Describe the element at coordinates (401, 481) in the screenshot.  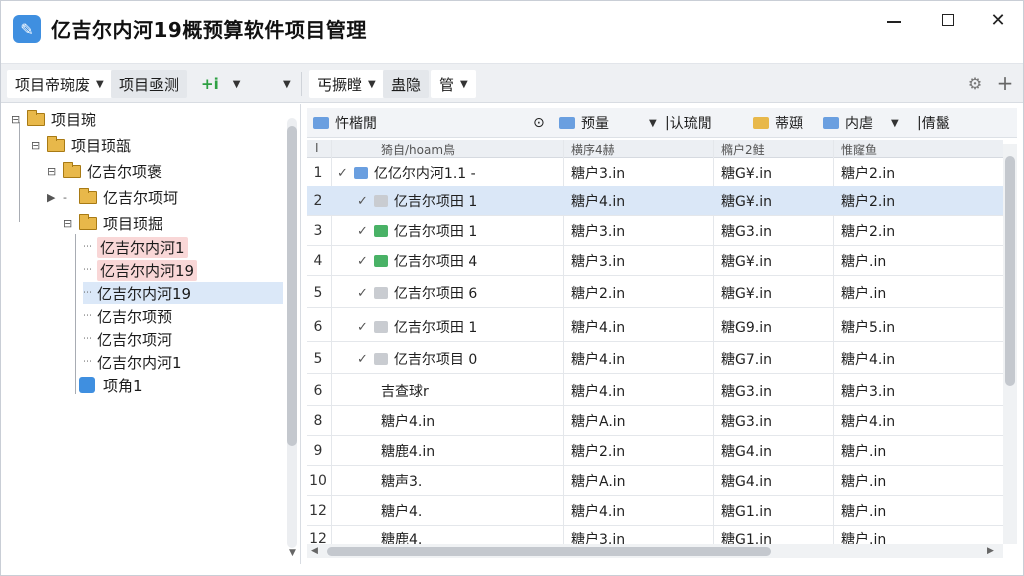
I see `cell-name: 糖声3.` at that location.